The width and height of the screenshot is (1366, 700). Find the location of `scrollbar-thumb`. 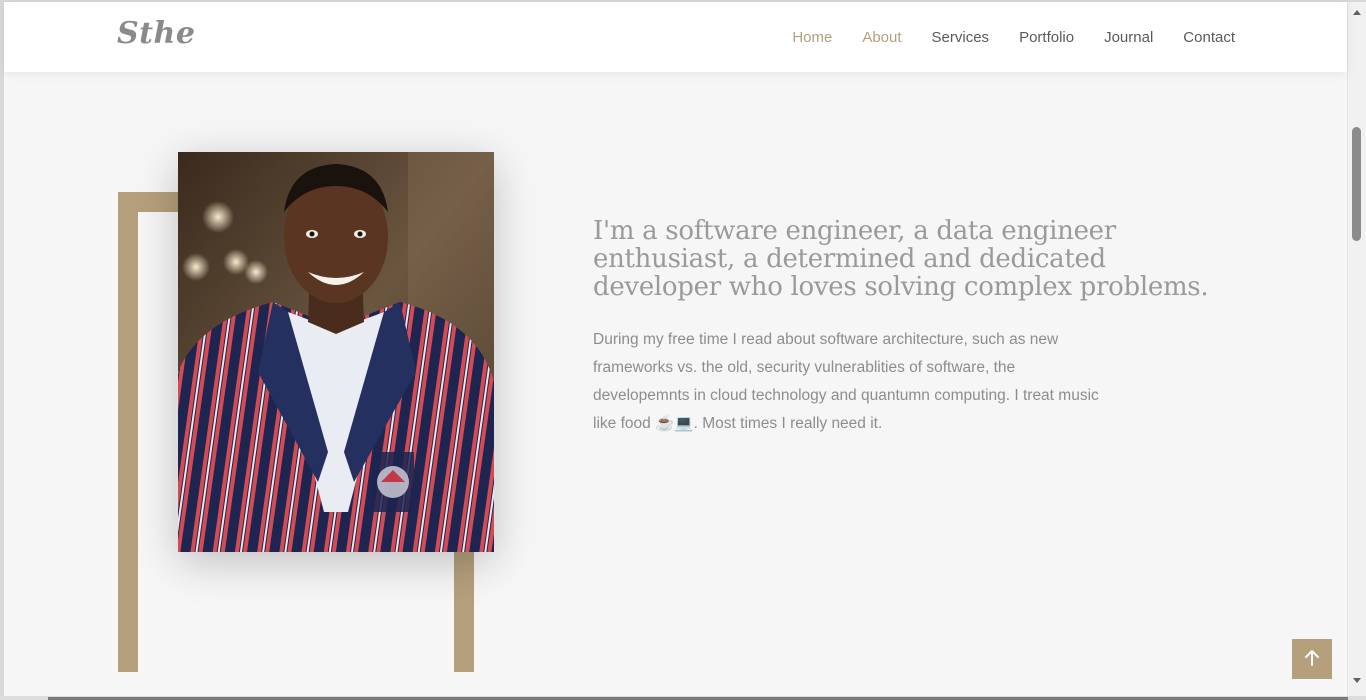

scrollbar-thumb is located at coordinates (1356, 184).